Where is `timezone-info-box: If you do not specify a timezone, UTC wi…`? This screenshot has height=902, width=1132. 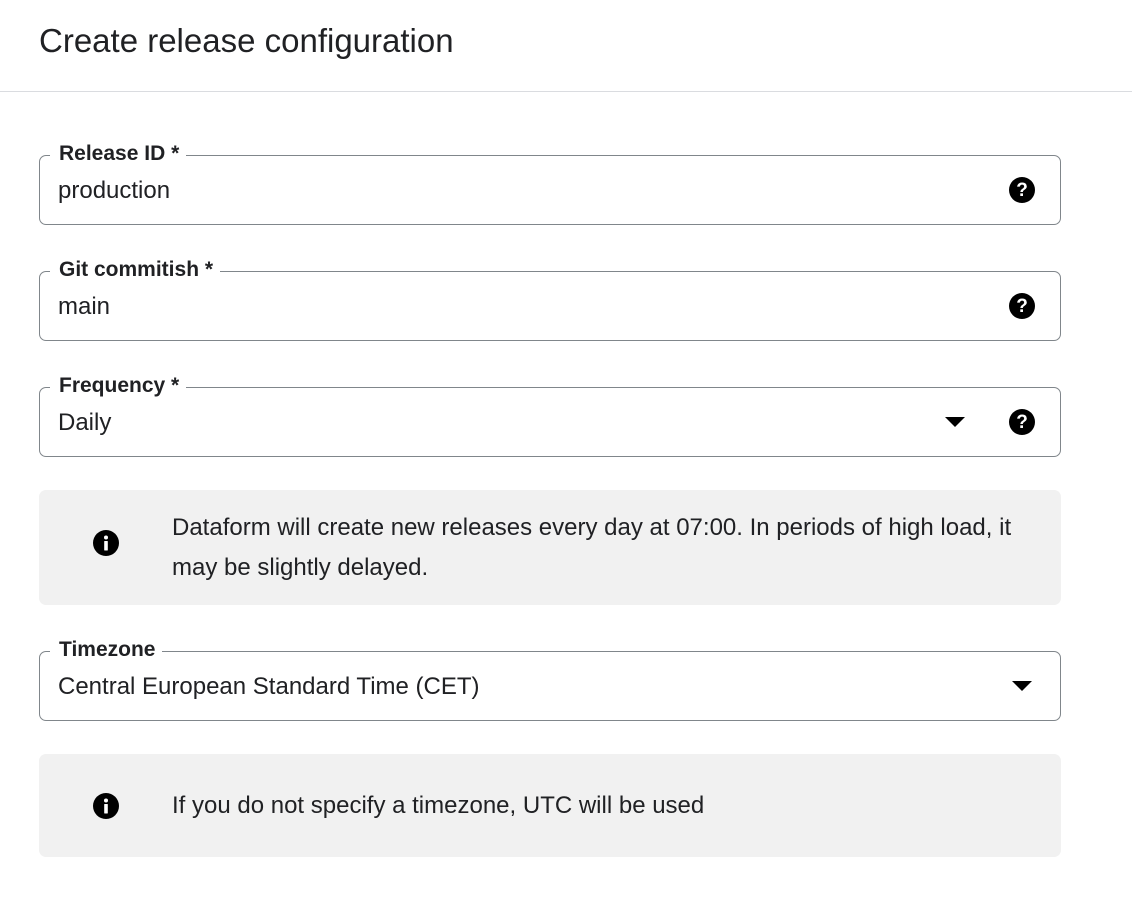 timezone-info-box: If you do not specify a timezone, UTC wi… is located at coordinates (550, 805).